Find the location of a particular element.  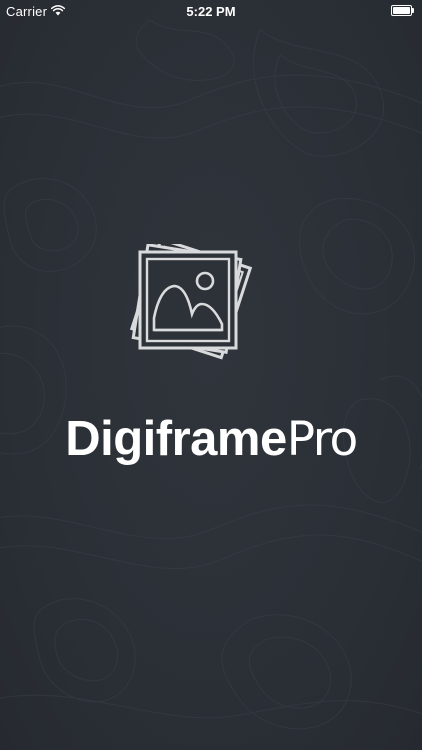

battery-icon is located at coordinates (402, 10).